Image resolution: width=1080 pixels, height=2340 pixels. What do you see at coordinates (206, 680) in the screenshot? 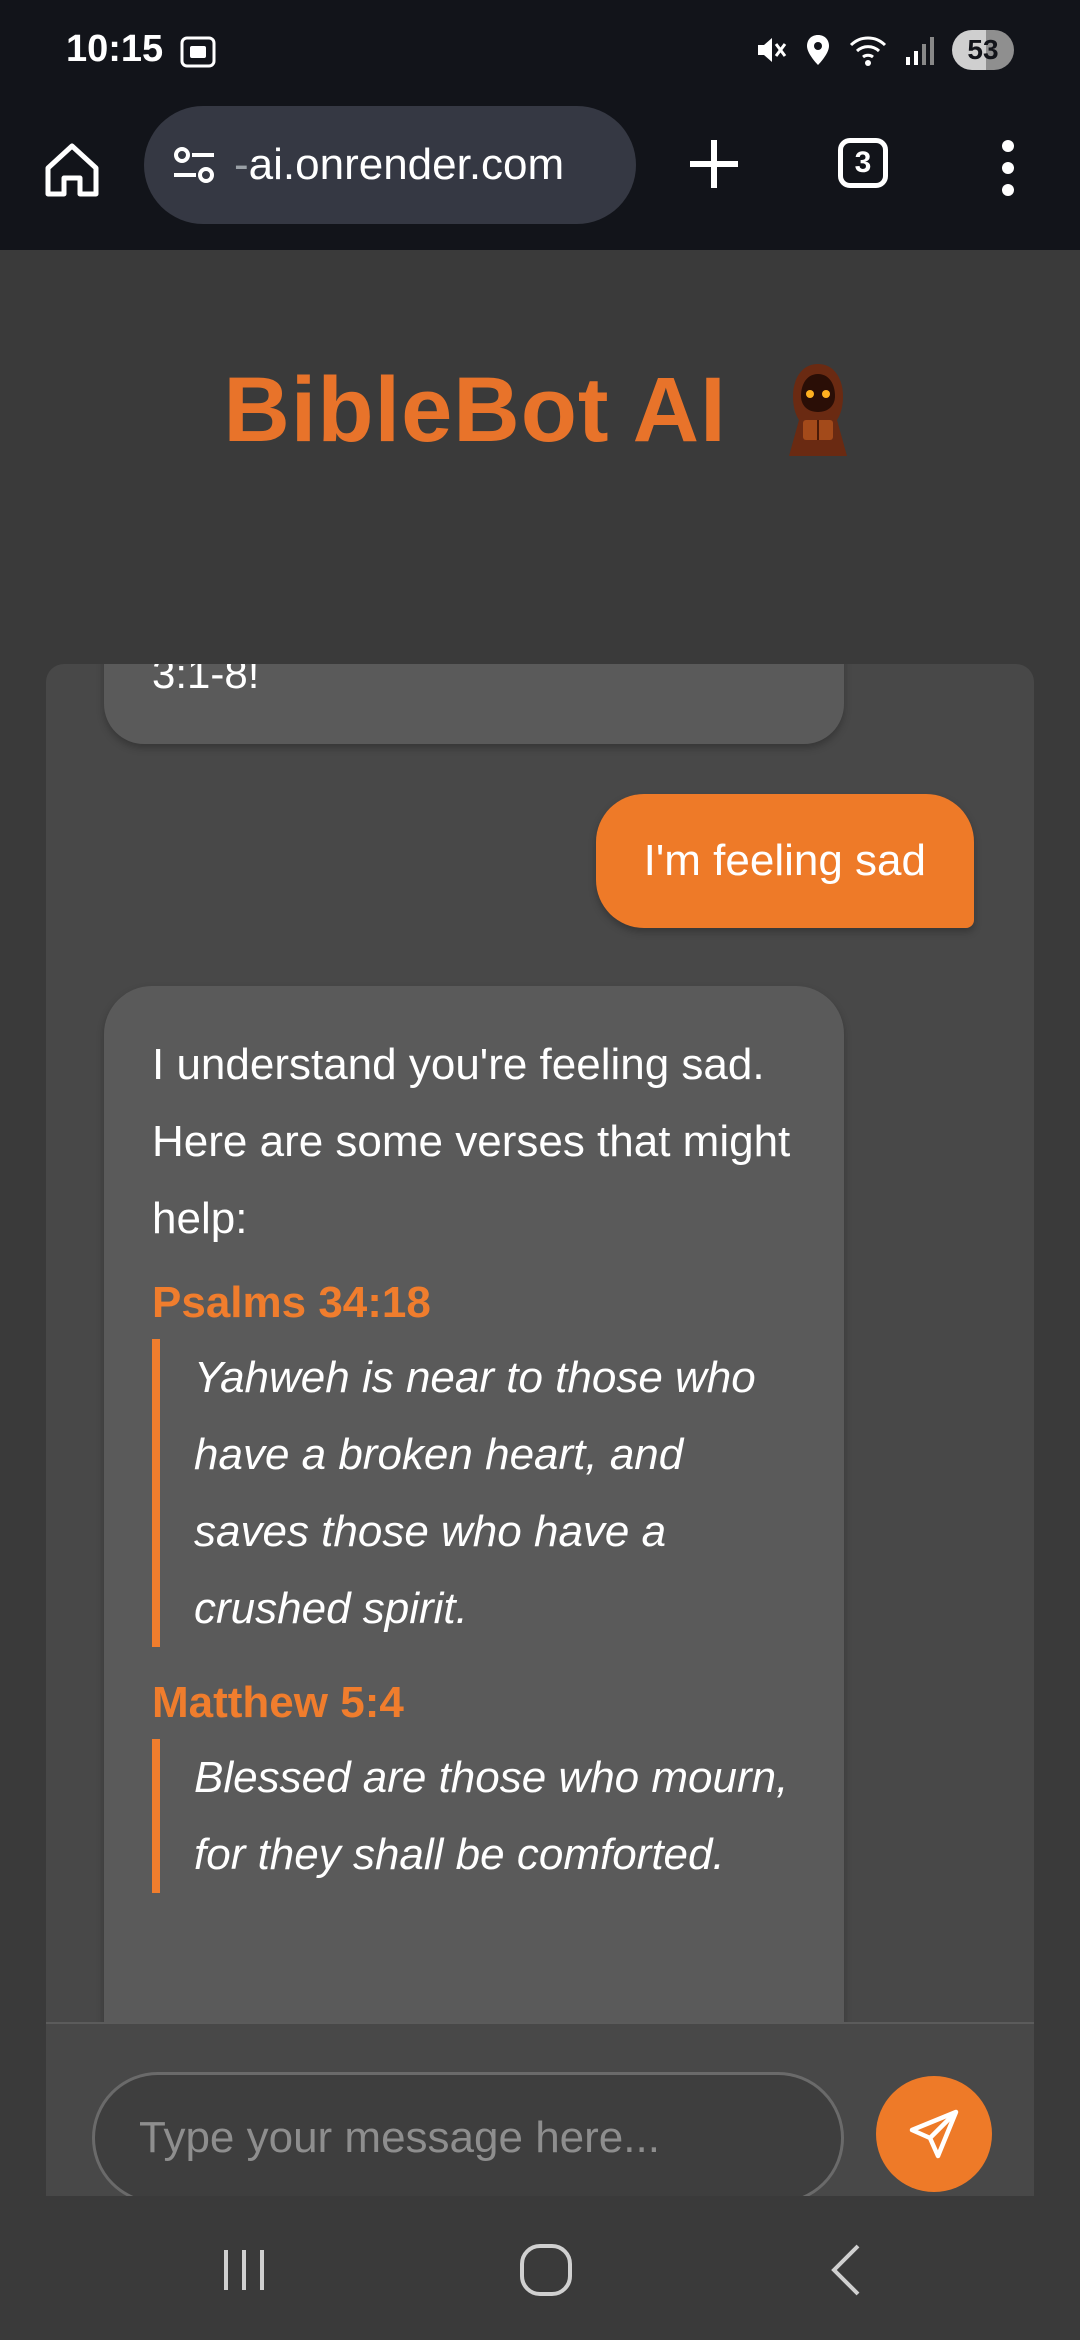
I see `bot-message-tail-text: 3:1-8!` at bounding box center [206, 680].